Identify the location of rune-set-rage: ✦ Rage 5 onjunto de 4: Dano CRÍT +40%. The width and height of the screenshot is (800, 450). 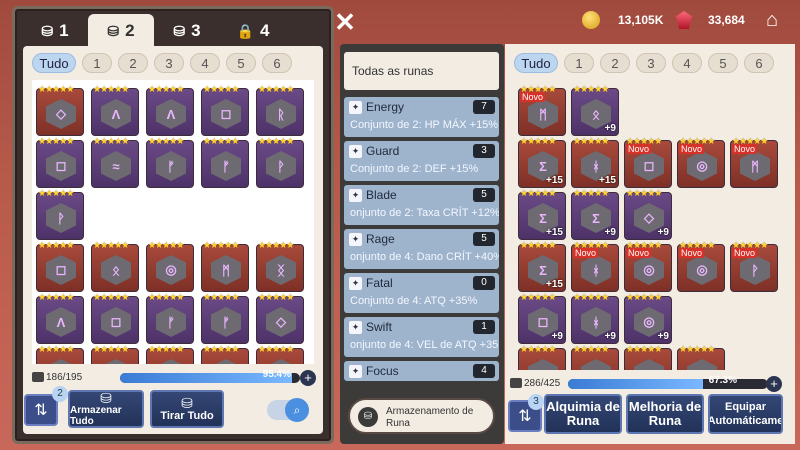
(421, 249).